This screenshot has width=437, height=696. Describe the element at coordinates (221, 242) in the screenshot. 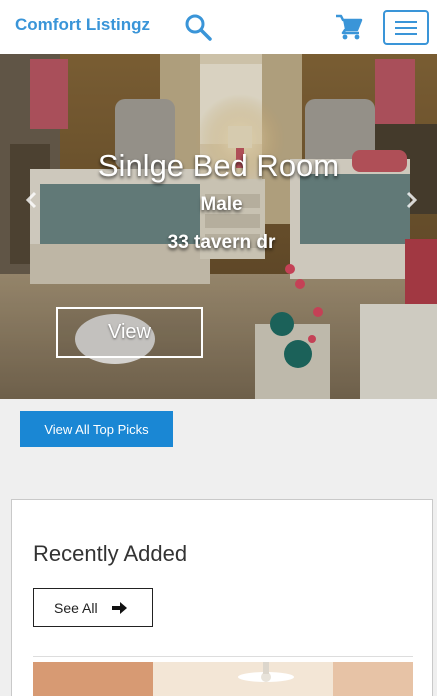

I see `hero-listing-address: 33 tavern dr` at that location.